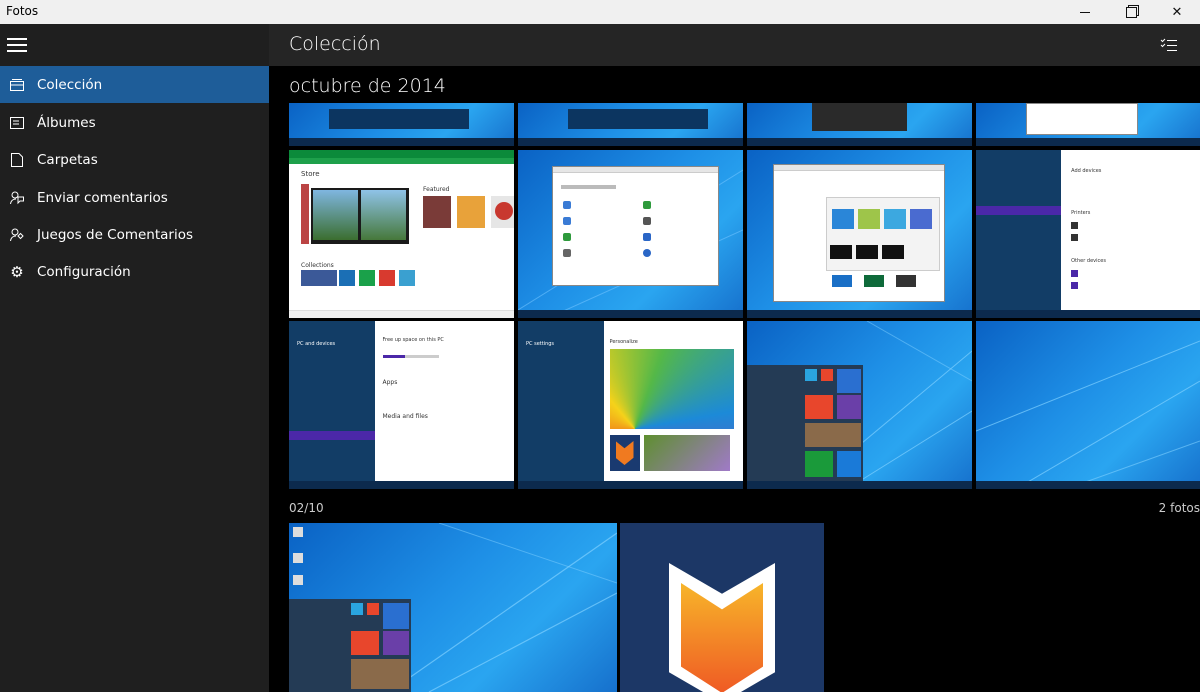 The image size is (1200, 692). Describe the element at coordinates (134, 159) in the screenshot. I see `sidebar-item-carpetas: Carpetas` at that location.